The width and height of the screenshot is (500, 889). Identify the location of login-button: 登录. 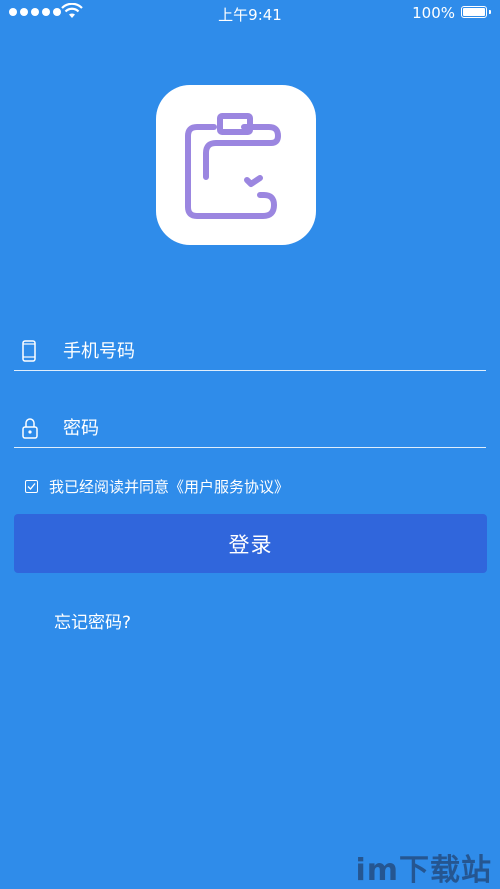
(250, 543).